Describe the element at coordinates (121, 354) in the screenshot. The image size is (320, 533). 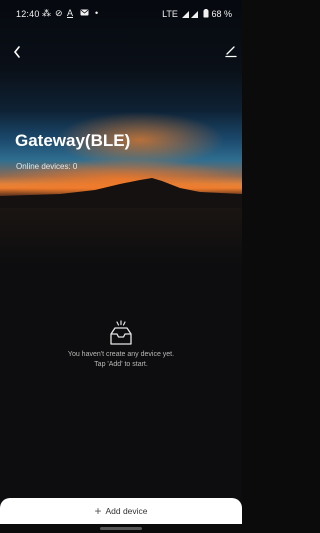
I see `empty-message: You haven't create any device yet.` at that location.